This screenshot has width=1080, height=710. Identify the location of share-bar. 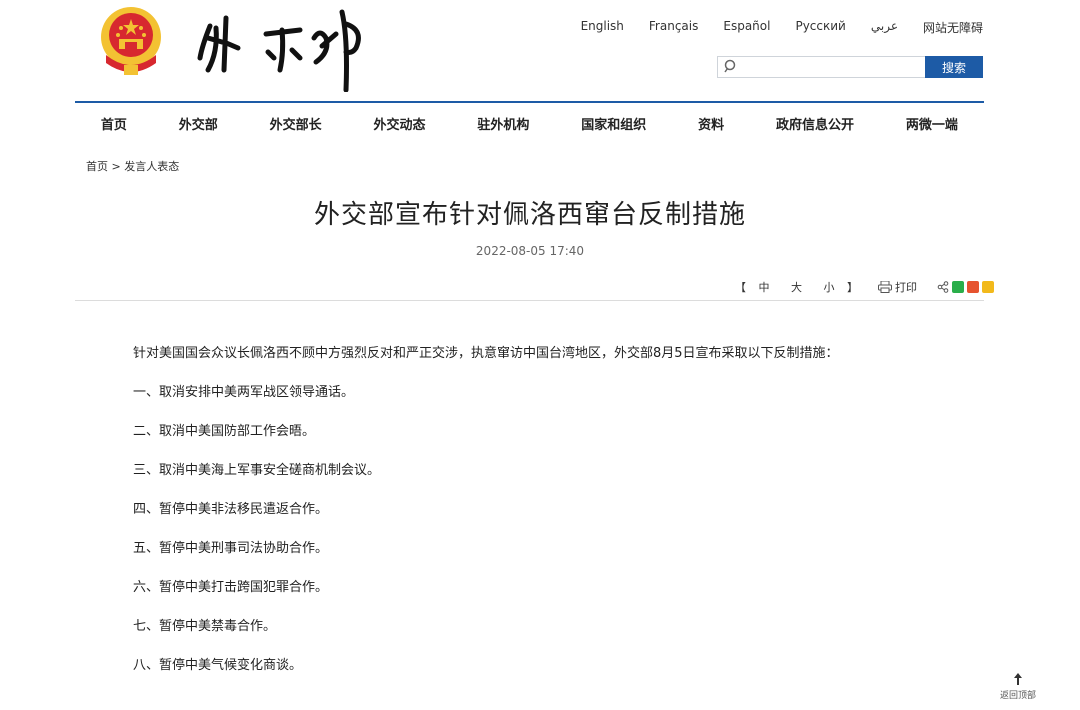
(965, 287).